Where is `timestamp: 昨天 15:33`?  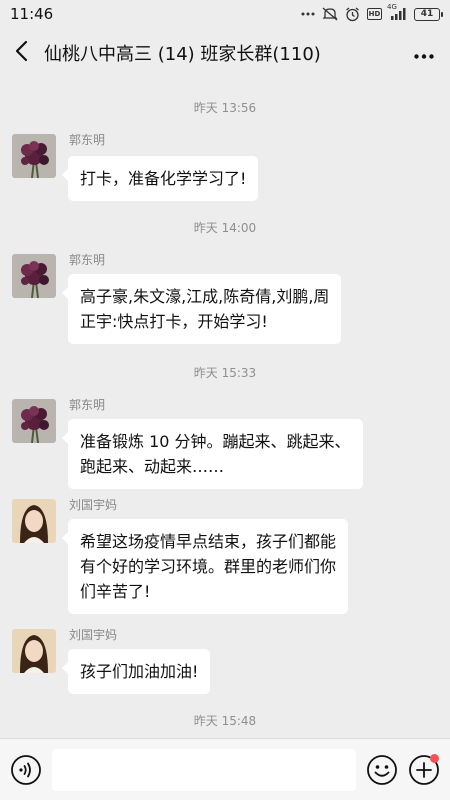 timestamp: 昨天 15:33 is located at coordinates (225, 373).